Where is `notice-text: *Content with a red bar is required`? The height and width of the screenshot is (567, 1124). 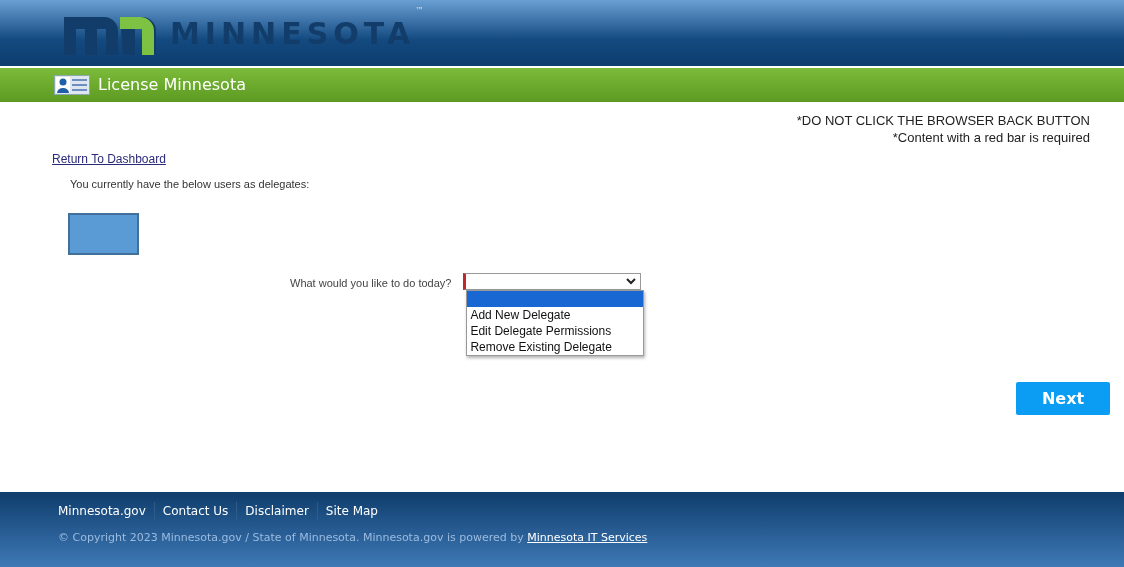 notice-text: *Content with a red bar is required is located at coordinates (990, 137).